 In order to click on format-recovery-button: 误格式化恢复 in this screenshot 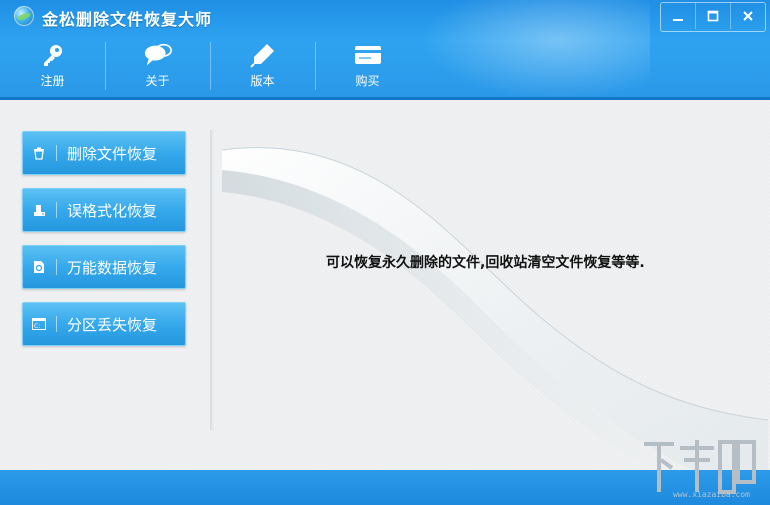, I will do `click(104, 210)`.